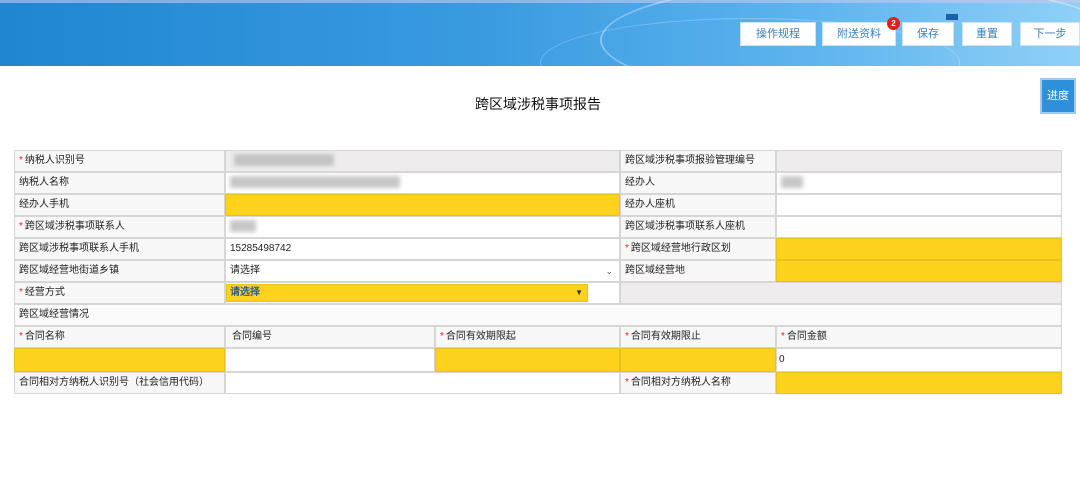 The image size is (1080, 480). I want to click on contract-no-input, so click(330, 360).